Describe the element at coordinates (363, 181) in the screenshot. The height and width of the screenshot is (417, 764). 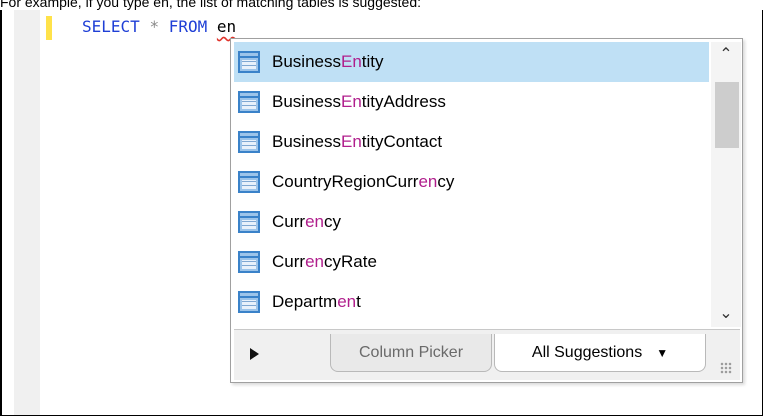
I see `suggestion-label: CountryRegionCurrency` at that location.